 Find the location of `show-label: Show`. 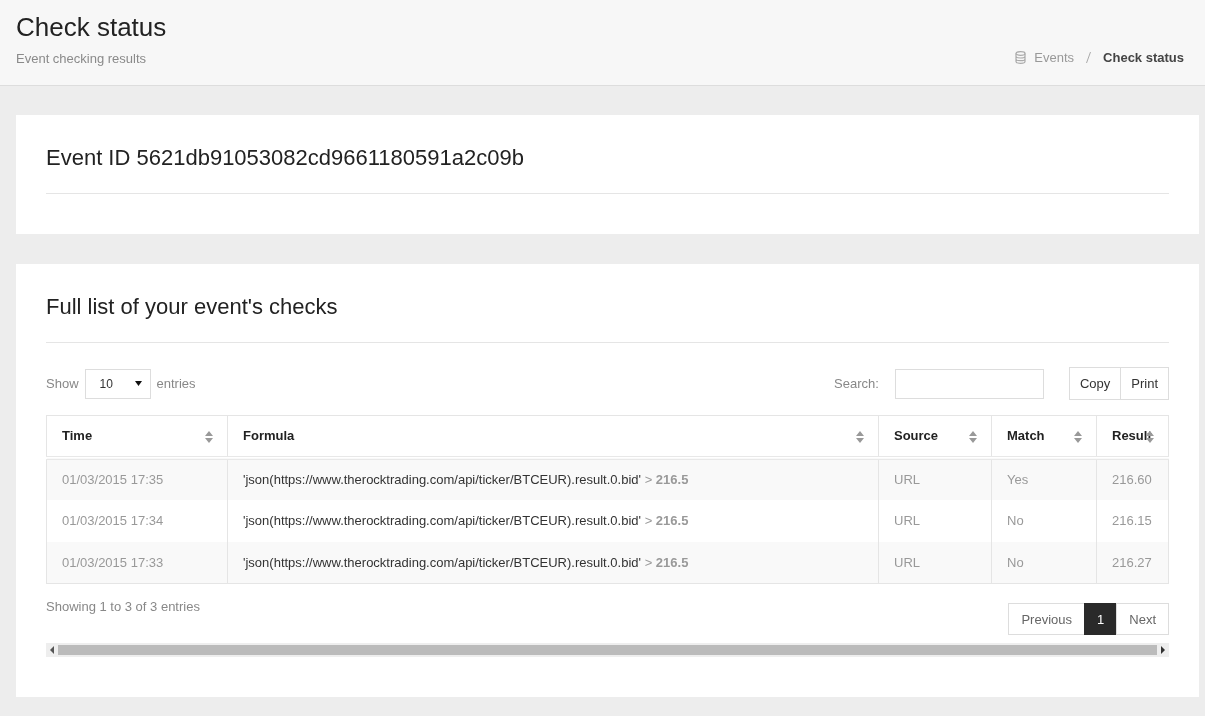

show-label: Show is located at coordinates (62, 383).